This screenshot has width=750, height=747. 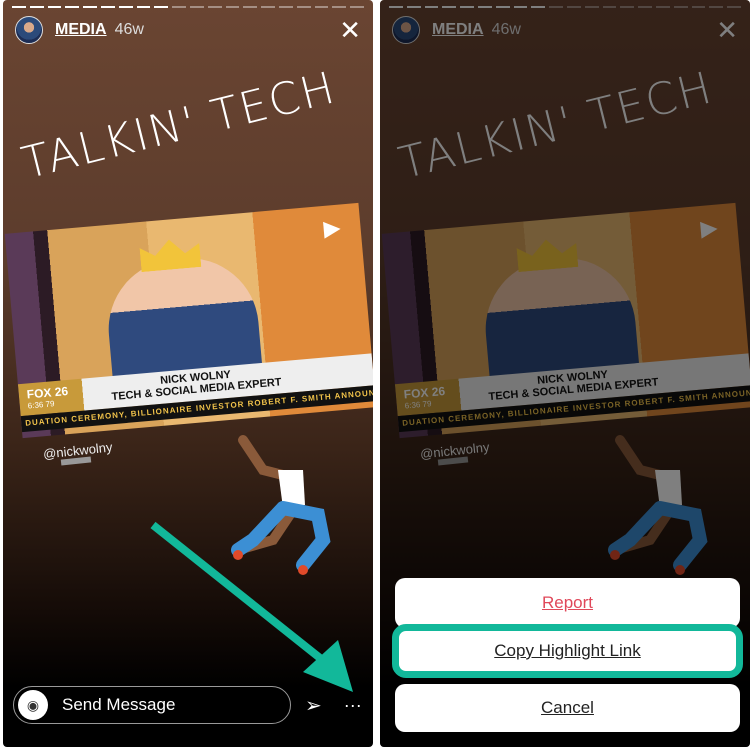 What do you see at coordinates (251, 606) in the screenshot?
I see `annotation-arrow` at bounding box center [251, 606].